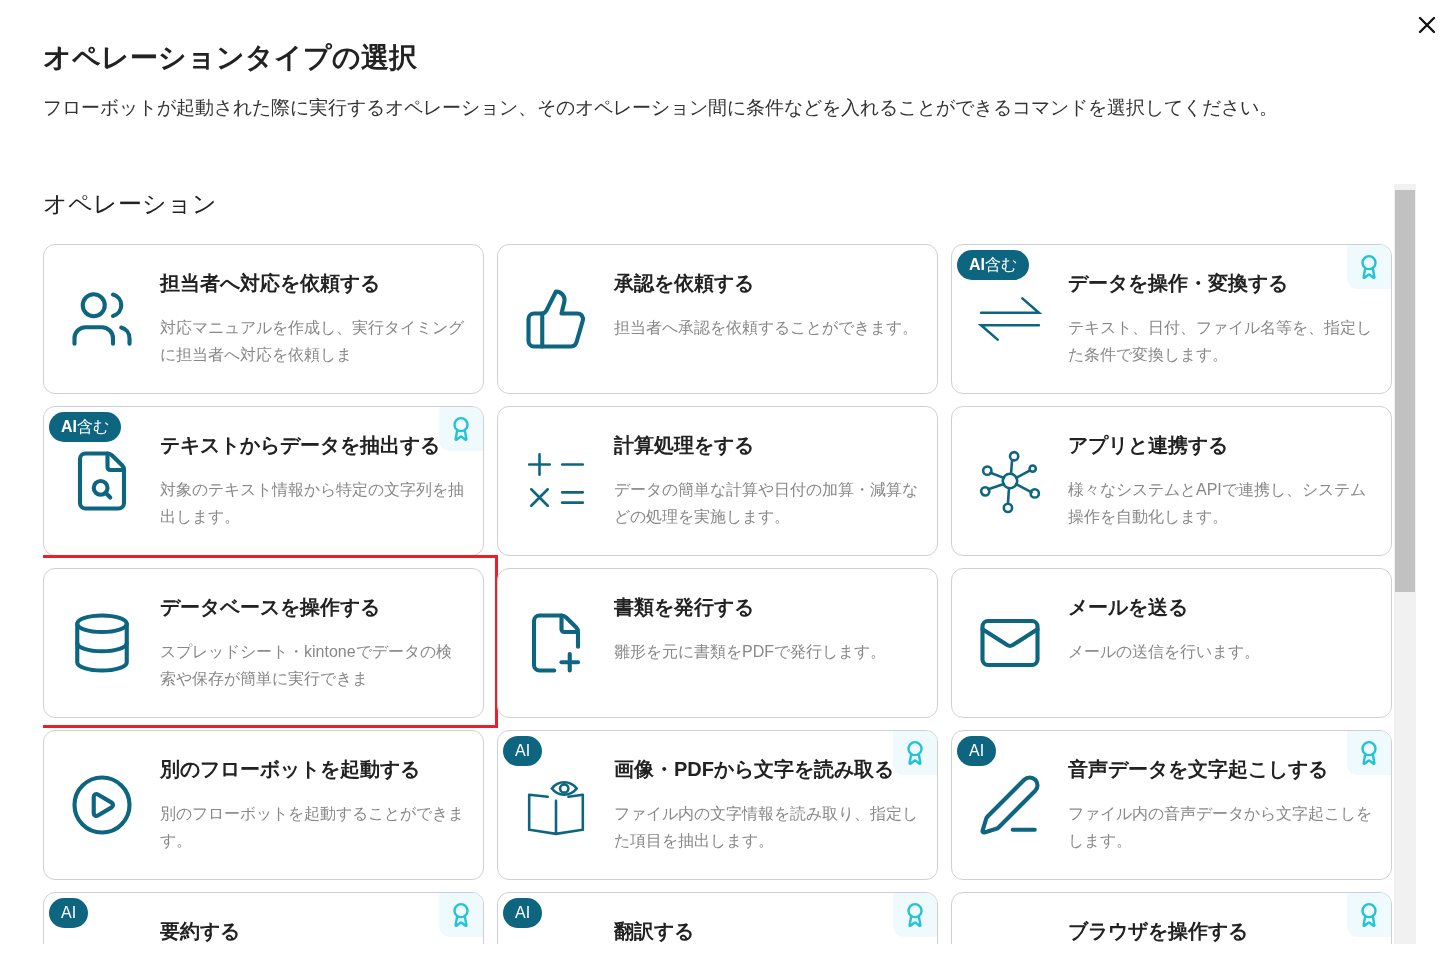 The width and height of the screenshot is (1450, 969). Describe the element at coordinates (766, 328) in the screenshot. I see `card-description: 担当者へ承認を依頼することができます。` at that location.